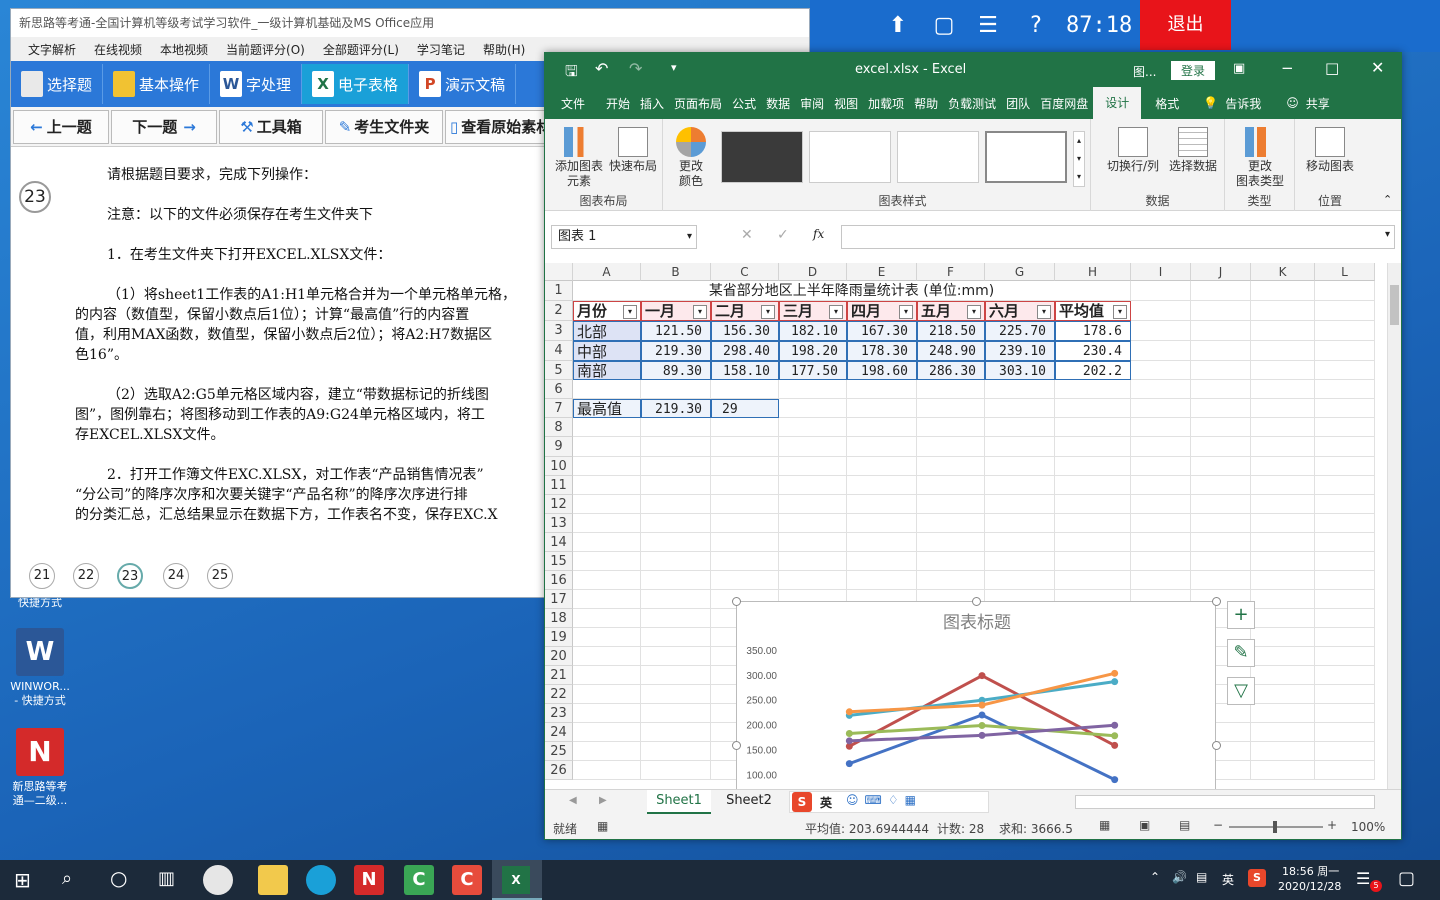 The image size is (1440, 900). What do you see at coordinates (559, 351) in the screenshot?
I see `row-header: 4` at bounding box center [559, 351].